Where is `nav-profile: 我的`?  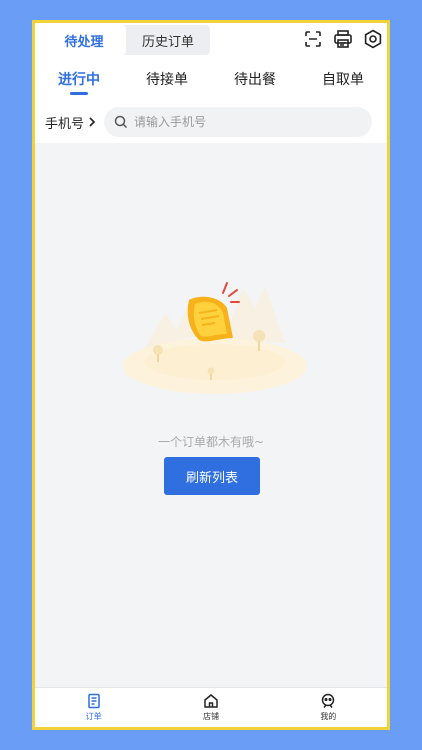 nav-profile: 我的 is located at coordinates (328, 707).